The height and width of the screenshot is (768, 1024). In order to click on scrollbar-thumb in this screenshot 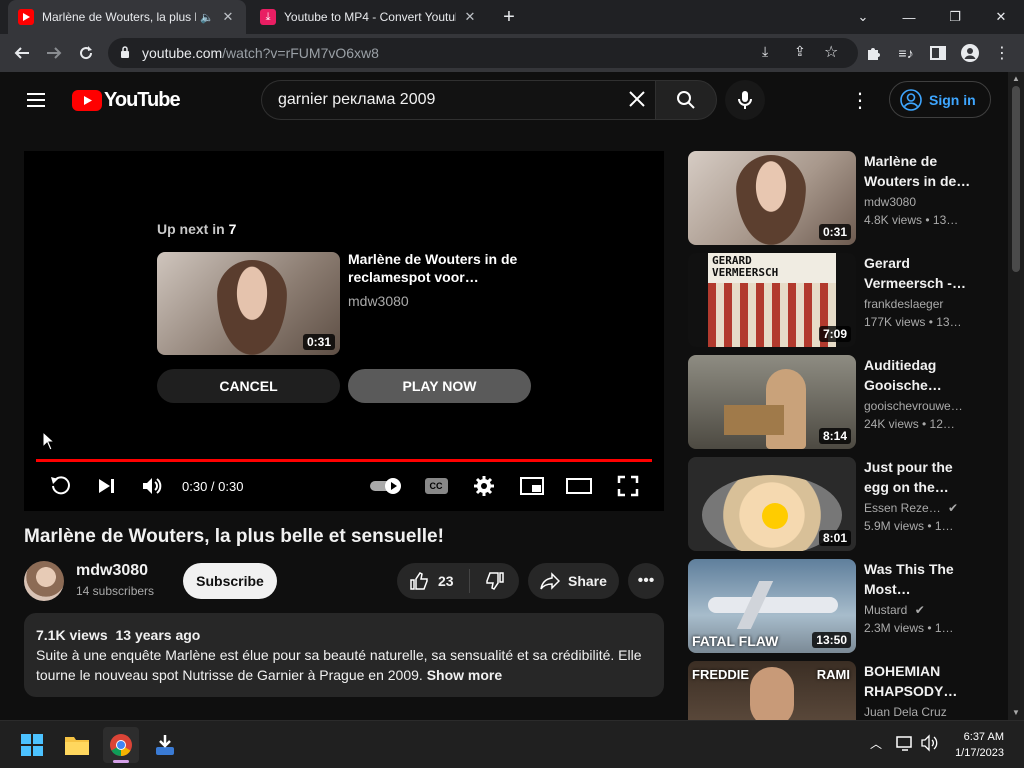, I will do `click(1016, 179)`.